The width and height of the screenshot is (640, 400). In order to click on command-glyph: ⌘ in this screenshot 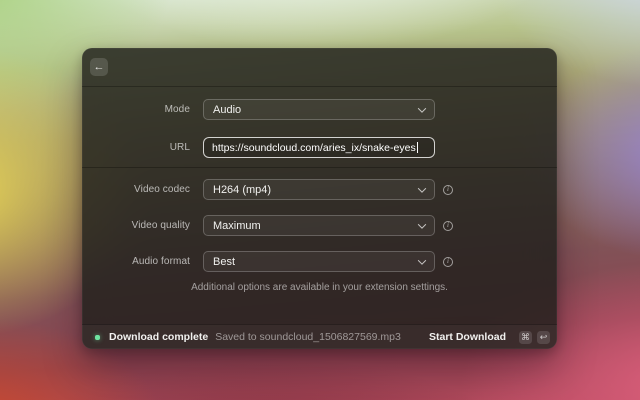, I will do `click(525, 336)`.